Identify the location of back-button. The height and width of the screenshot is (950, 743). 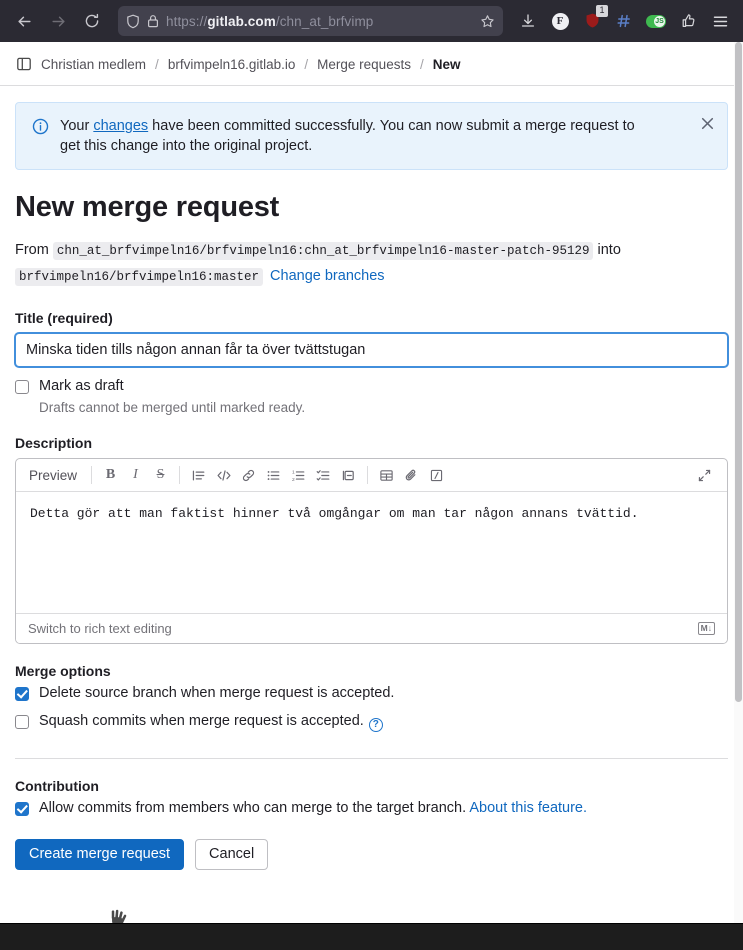
(24, 21).